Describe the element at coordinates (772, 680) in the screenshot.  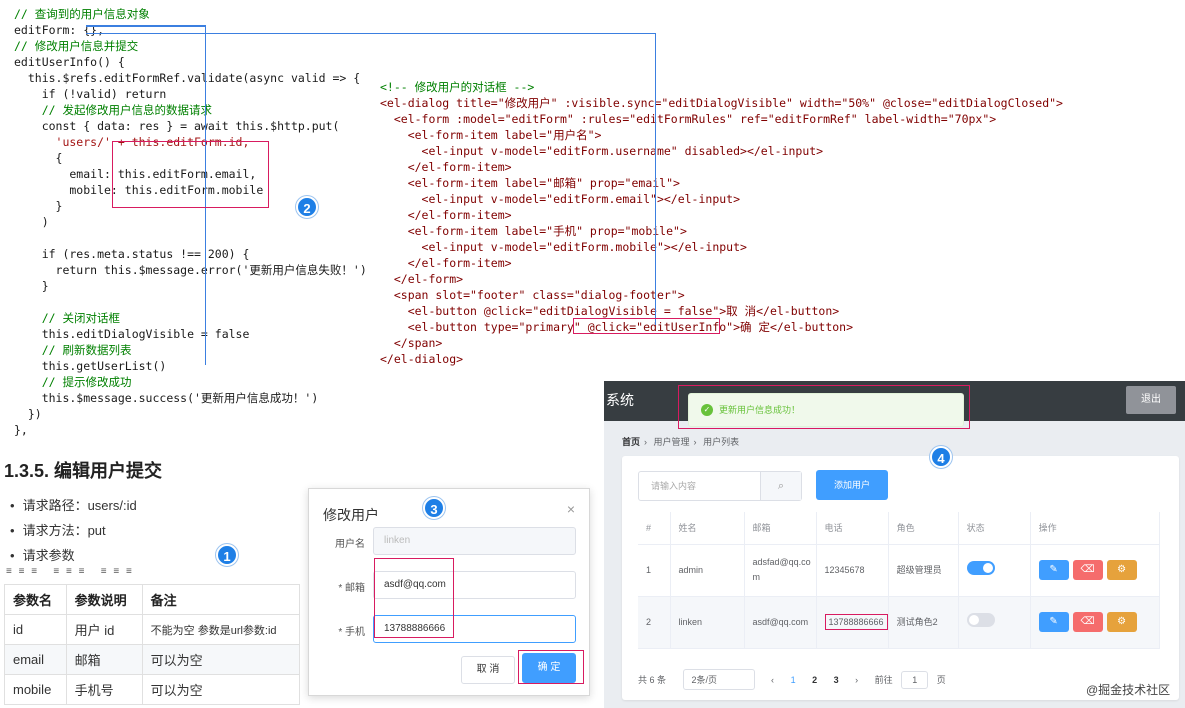
I see `prev-page-icon: ‹` at that location.